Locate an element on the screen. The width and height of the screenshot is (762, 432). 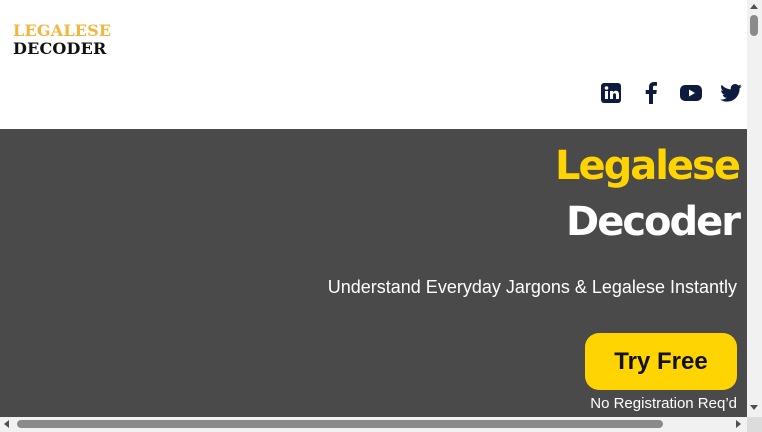
vertical-scrollbar is located at coordinates (754, 208).